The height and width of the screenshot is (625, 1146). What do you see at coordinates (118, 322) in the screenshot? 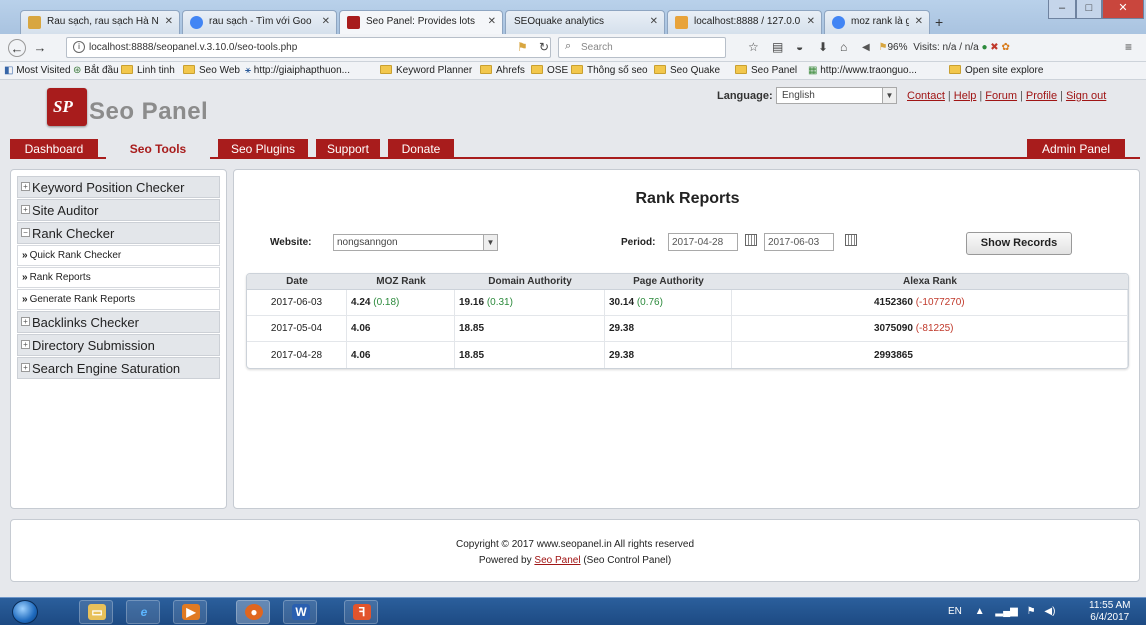
I see `sidebar-item-backlinks-checker: + Backlinks Checker` at bounding box center [118, 322].